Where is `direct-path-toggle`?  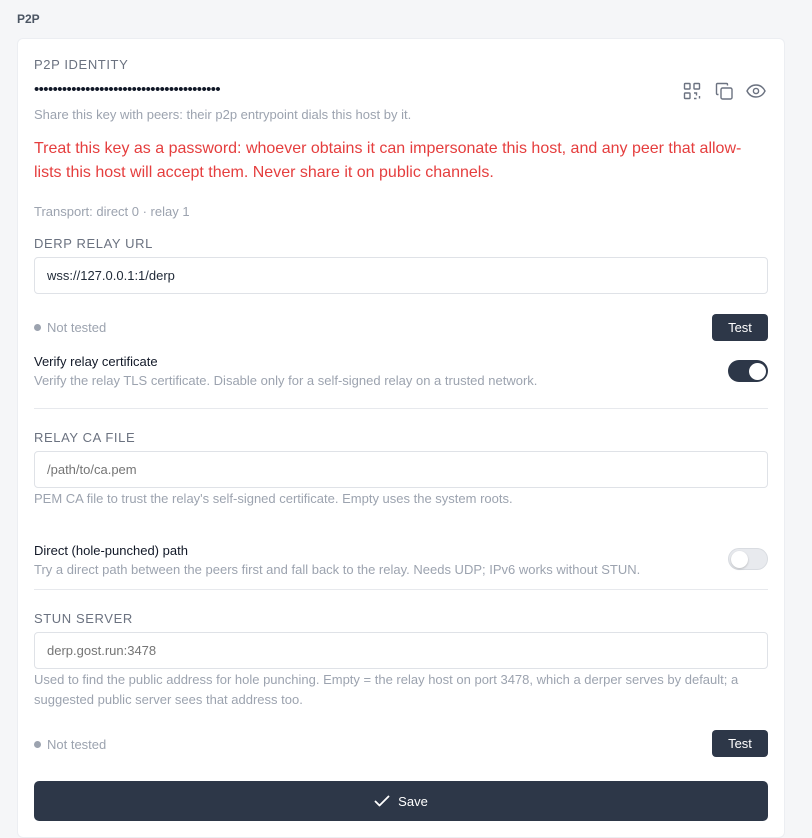
direct-path-toggle is located at coordinates (748, 559).